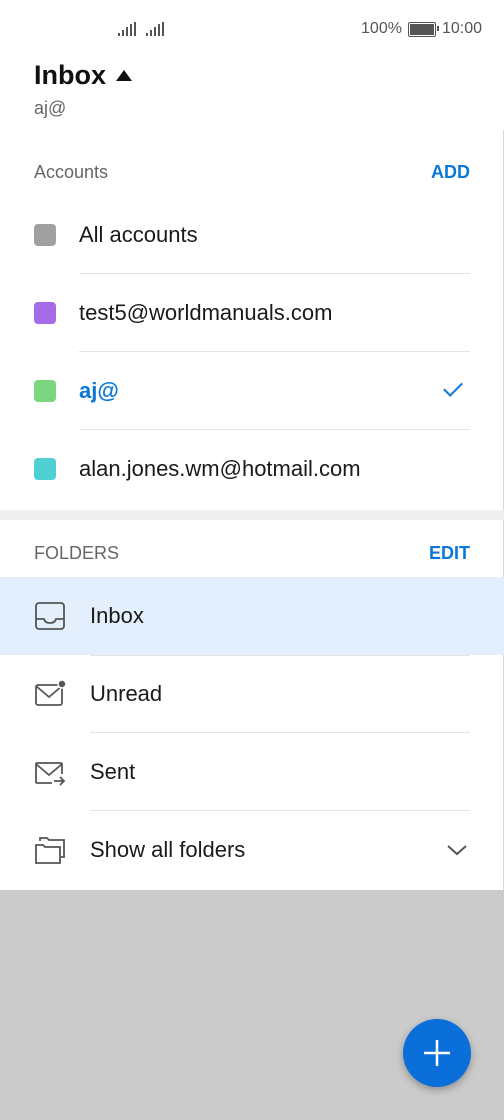 This screenshot has height=1120, width=504. What do you see at coordinates (113, 771) in the screenshot?
I see `folder-label: Sent` at bounding box center [113, 771].